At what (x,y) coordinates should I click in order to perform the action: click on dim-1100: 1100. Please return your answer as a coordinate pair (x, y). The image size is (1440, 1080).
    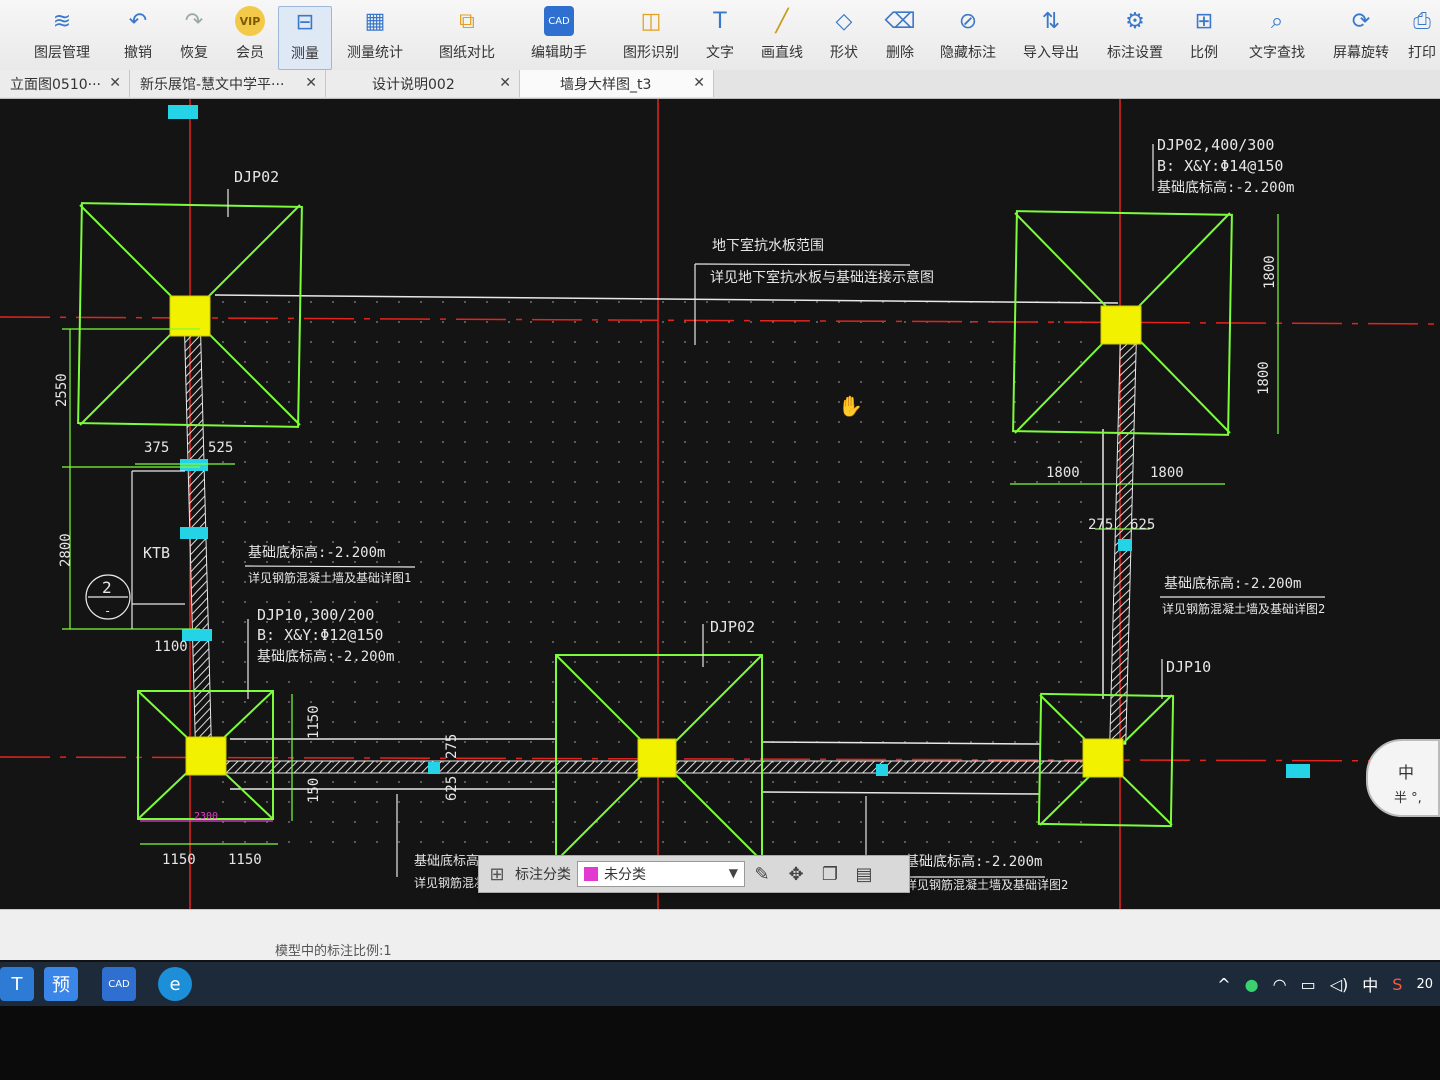
    Looking at the image, I should click on (171, 647).